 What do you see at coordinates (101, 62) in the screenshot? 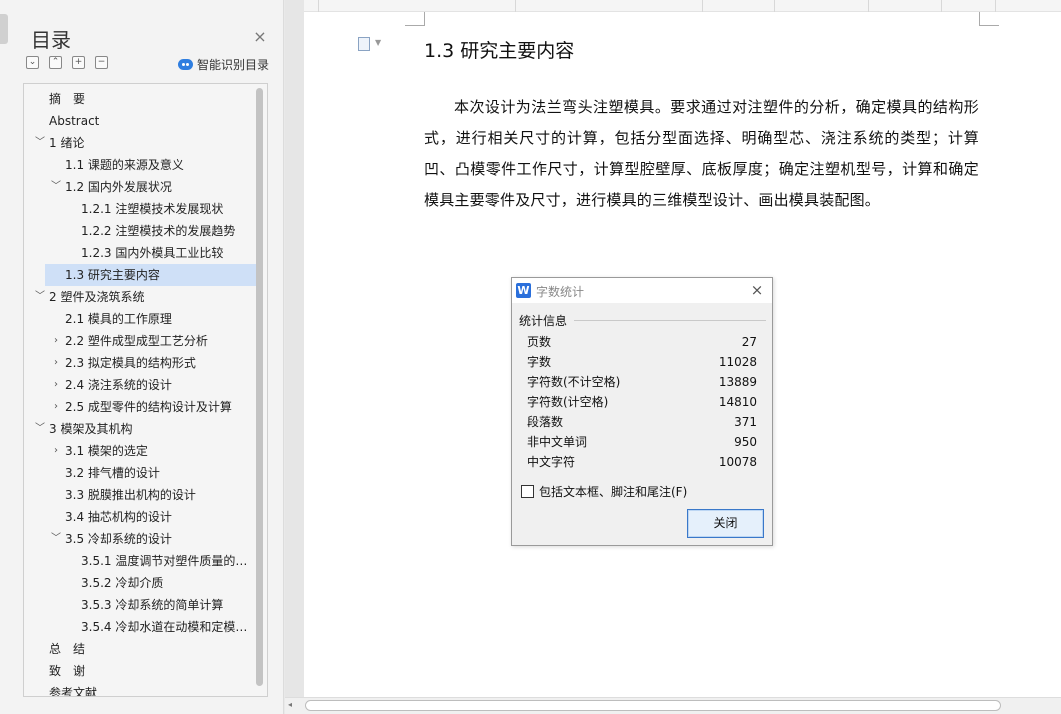
I see `remove-heading-button: −` at bounding box center [101, 62].